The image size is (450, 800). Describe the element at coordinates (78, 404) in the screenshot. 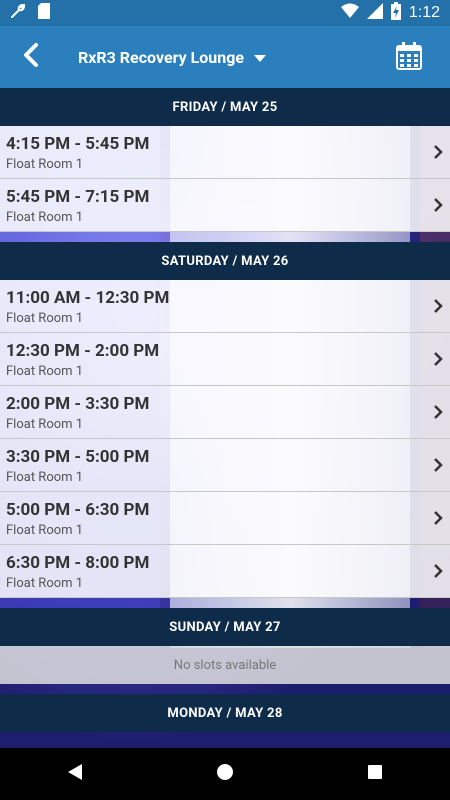

I see `slot-time: 2:00 PM - 3:30 PM` at that location.